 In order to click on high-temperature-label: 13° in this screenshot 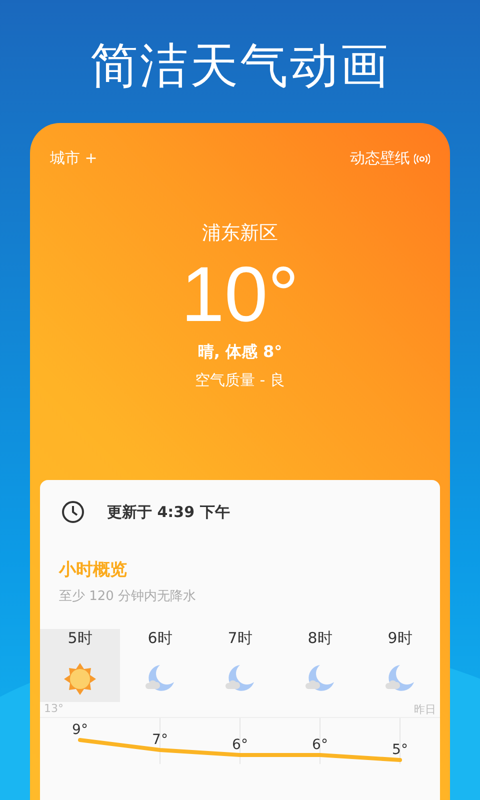, I will do `click(54, 709)`.